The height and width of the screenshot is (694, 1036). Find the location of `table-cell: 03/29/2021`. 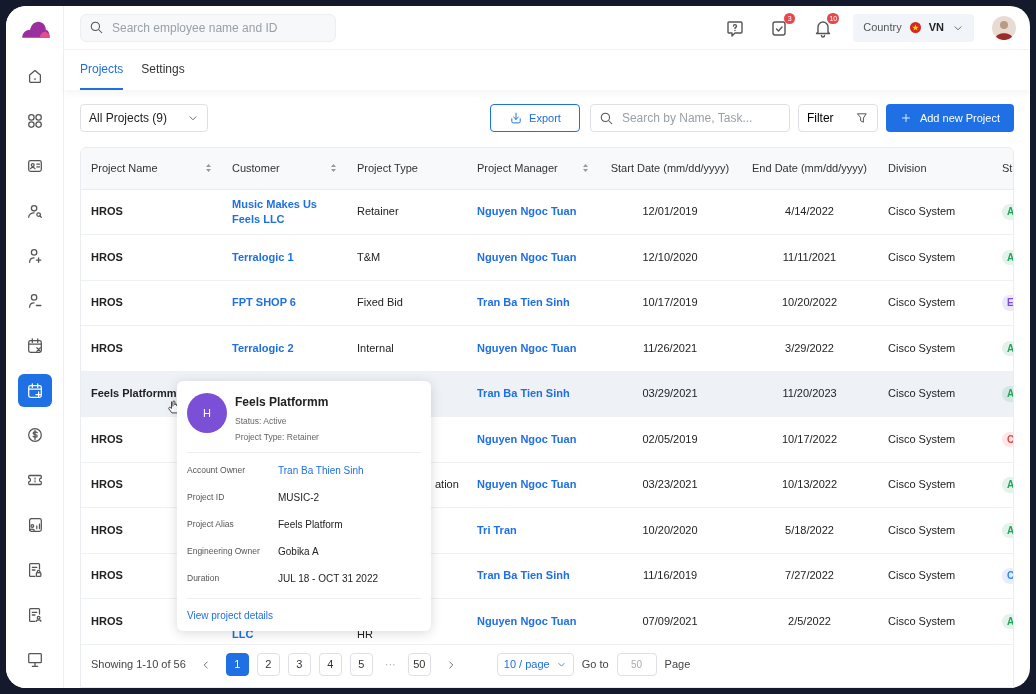

table-cell: 03/29/2021 is located at coordinates (670, 393).